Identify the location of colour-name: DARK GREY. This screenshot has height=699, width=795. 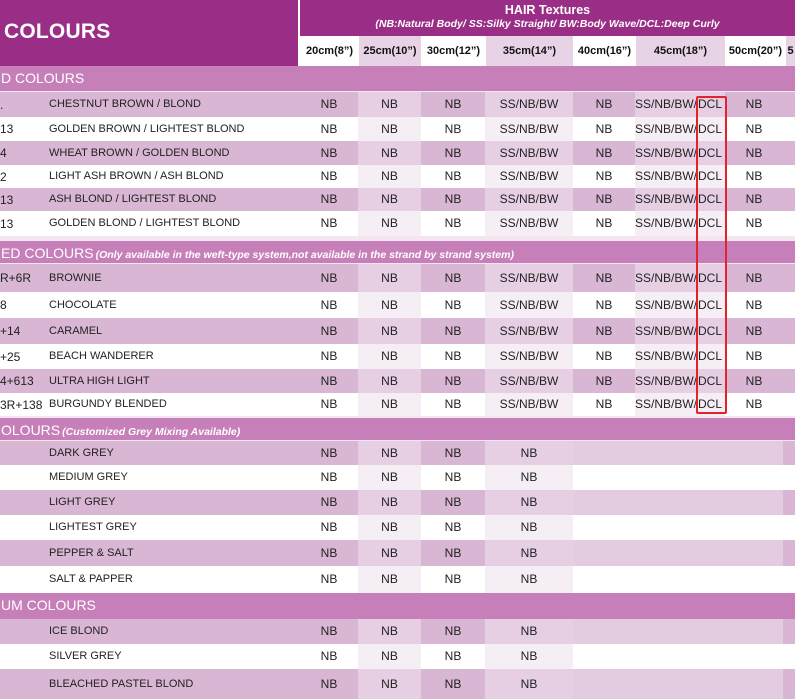
(81, 453).